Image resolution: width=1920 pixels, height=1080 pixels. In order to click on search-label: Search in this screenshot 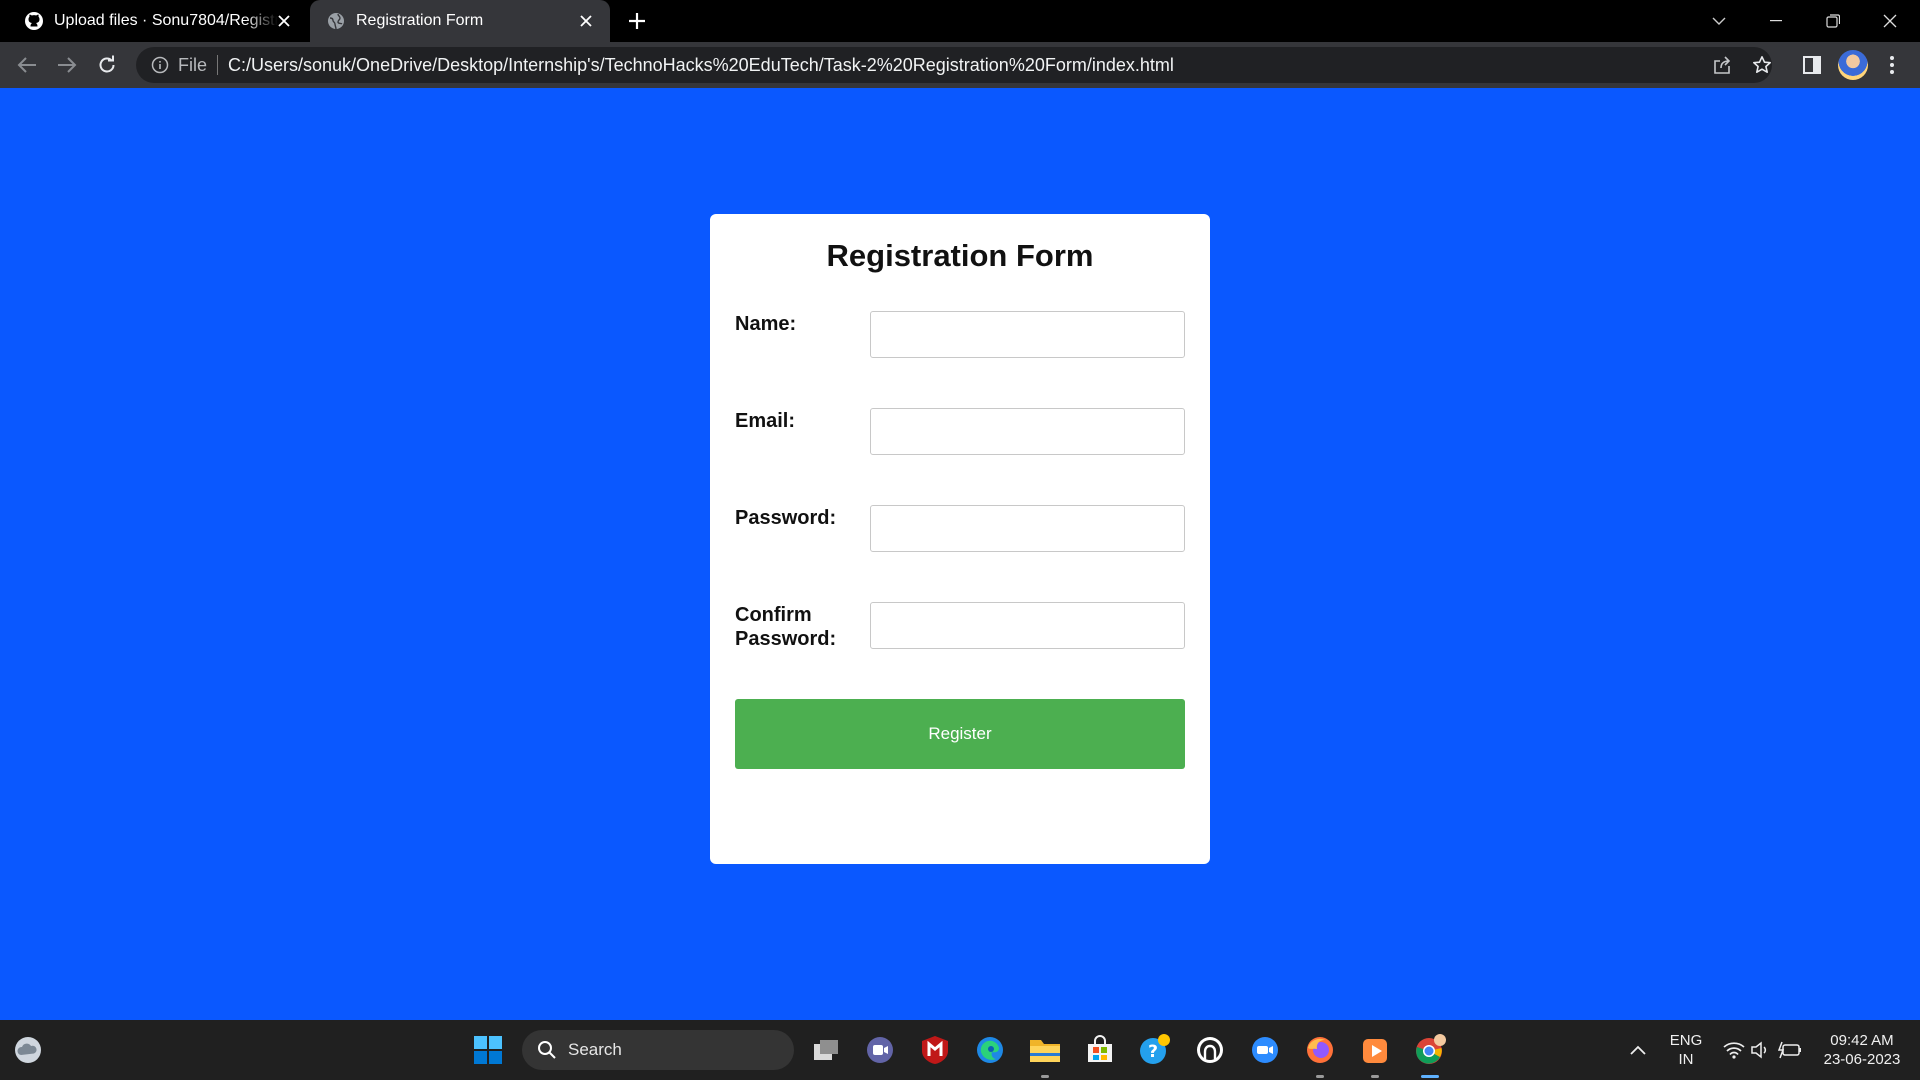, I will do `click(595, 1049)`.